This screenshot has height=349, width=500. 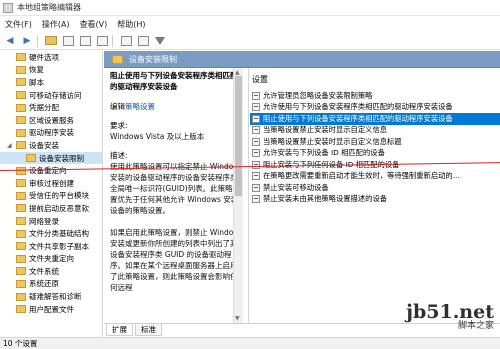 What do you see at coordinates (8, 7) in the screenshot?
I see `app-icon` at bounding box center [8, 7].